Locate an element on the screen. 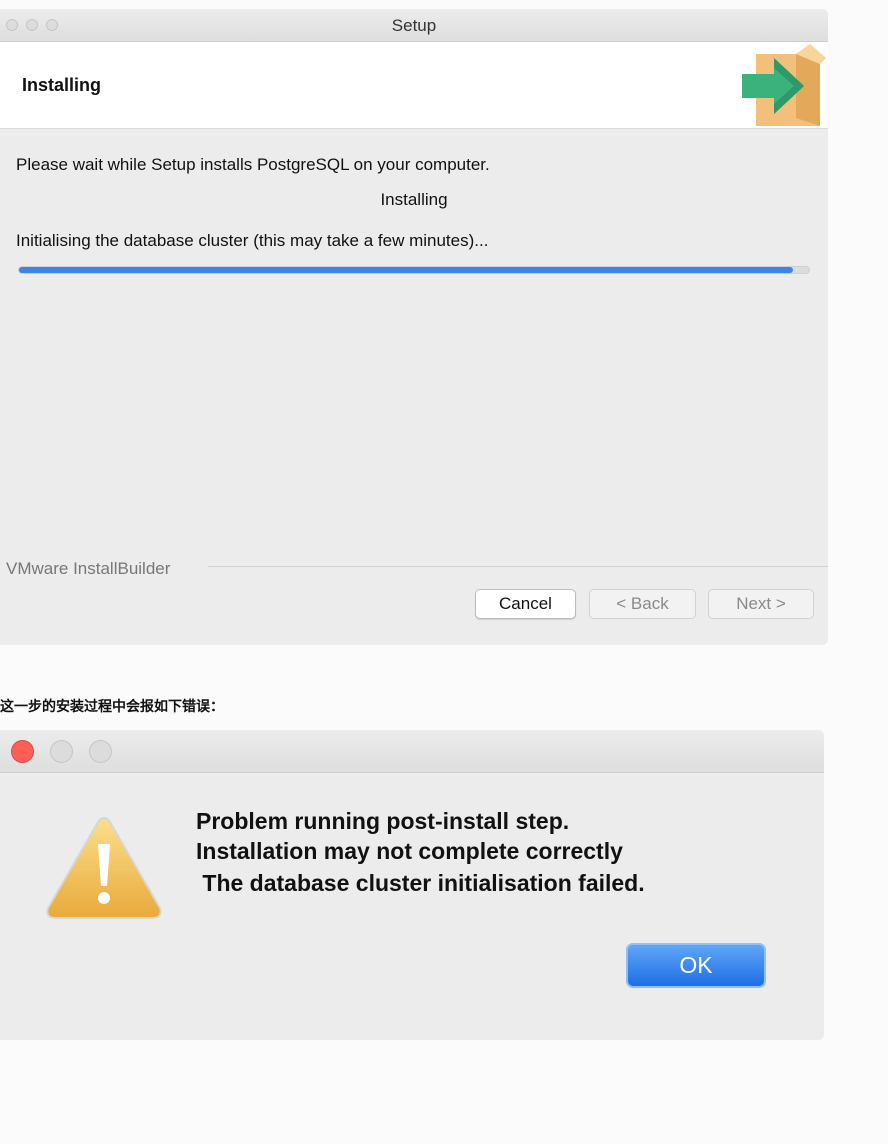 This screenshot has height=1144, width=888. ok-button: OK is located at coordinates (696, 965).